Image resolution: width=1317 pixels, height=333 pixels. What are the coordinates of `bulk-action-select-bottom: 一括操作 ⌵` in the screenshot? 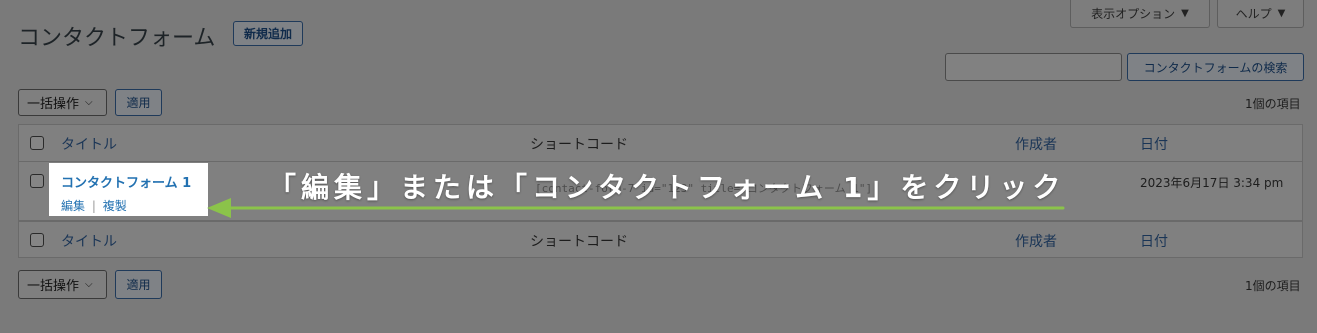 It's located at (62, 284).